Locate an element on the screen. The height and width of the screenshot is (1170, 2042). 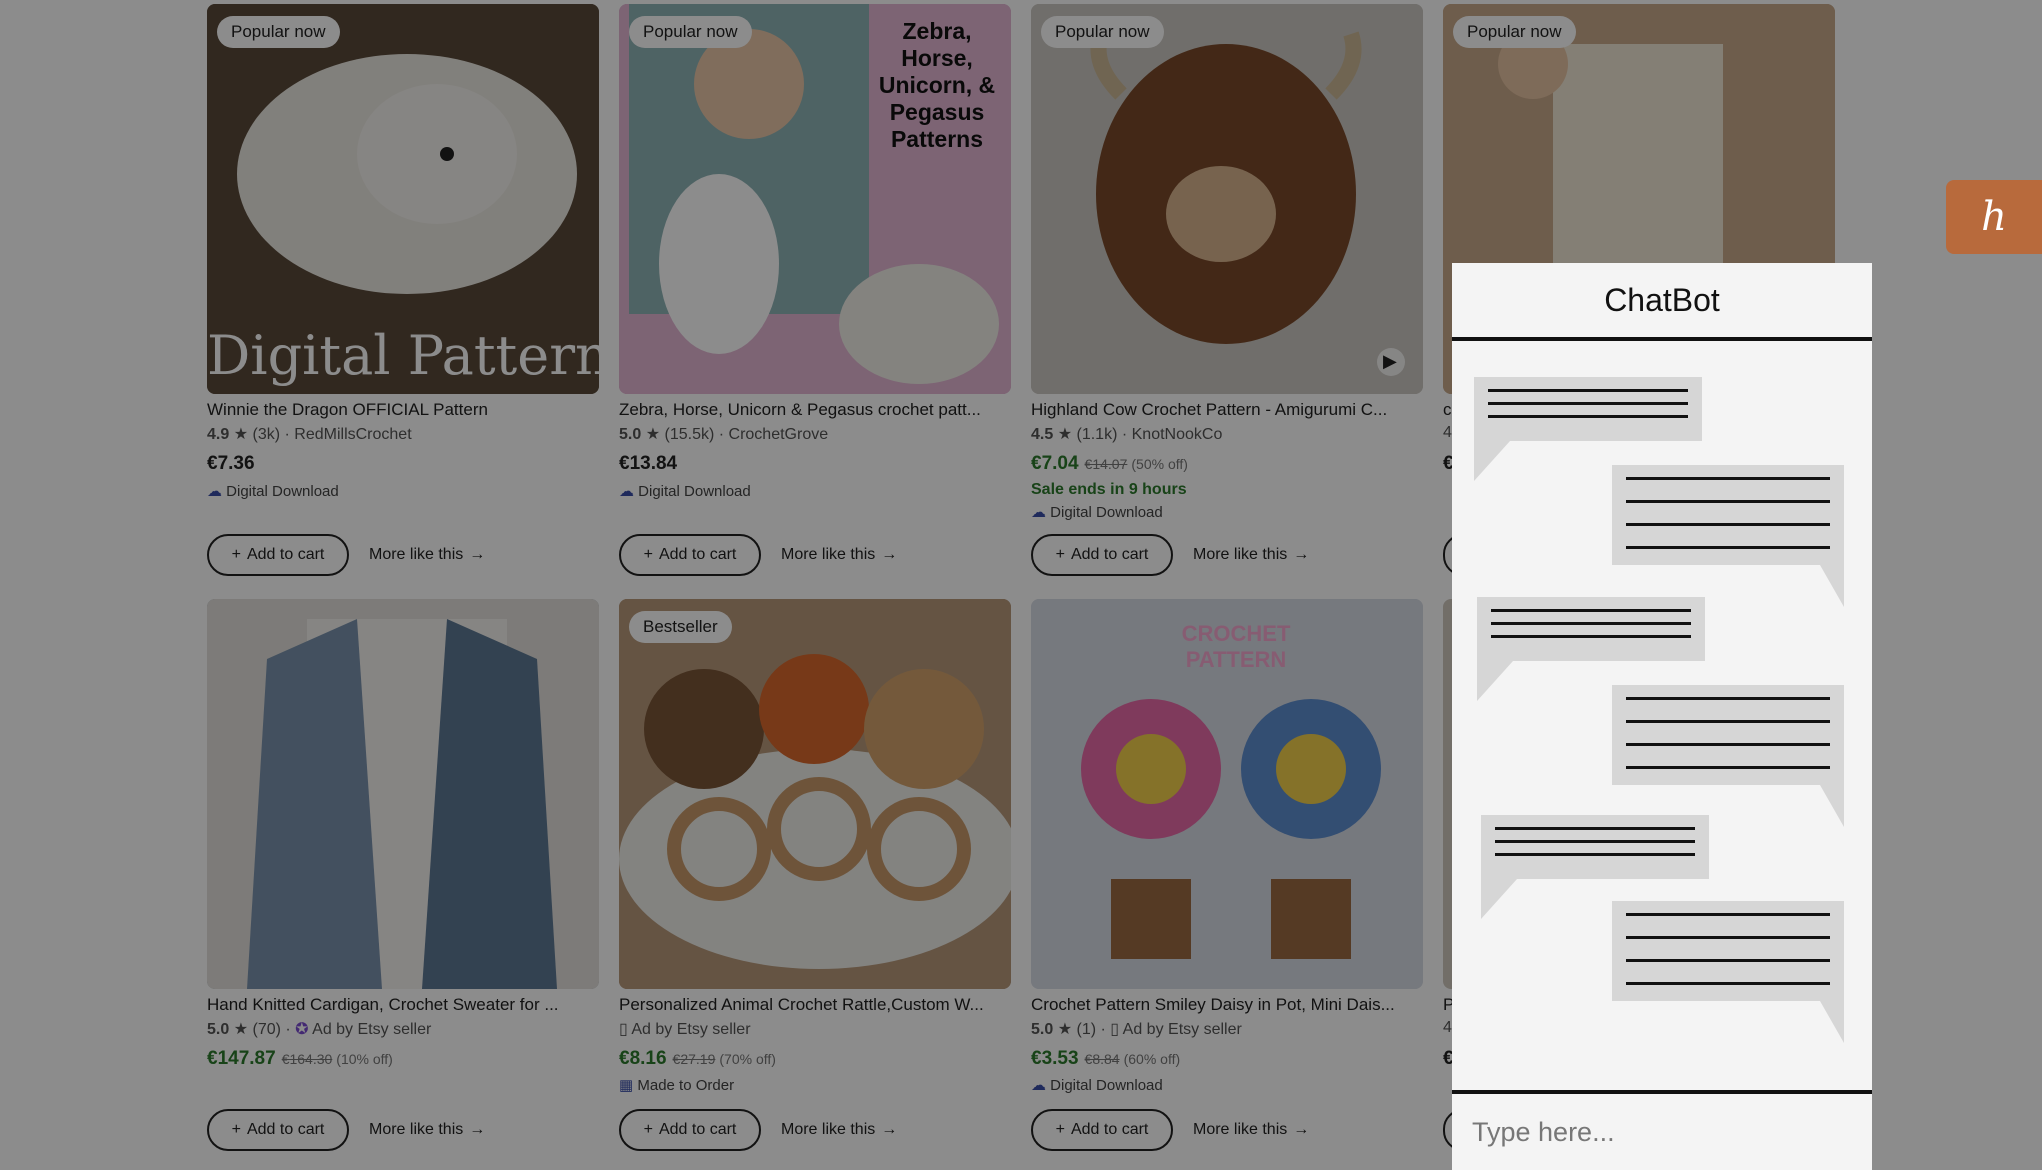
chat-input-bar is located at coordinates (1662, 1130).